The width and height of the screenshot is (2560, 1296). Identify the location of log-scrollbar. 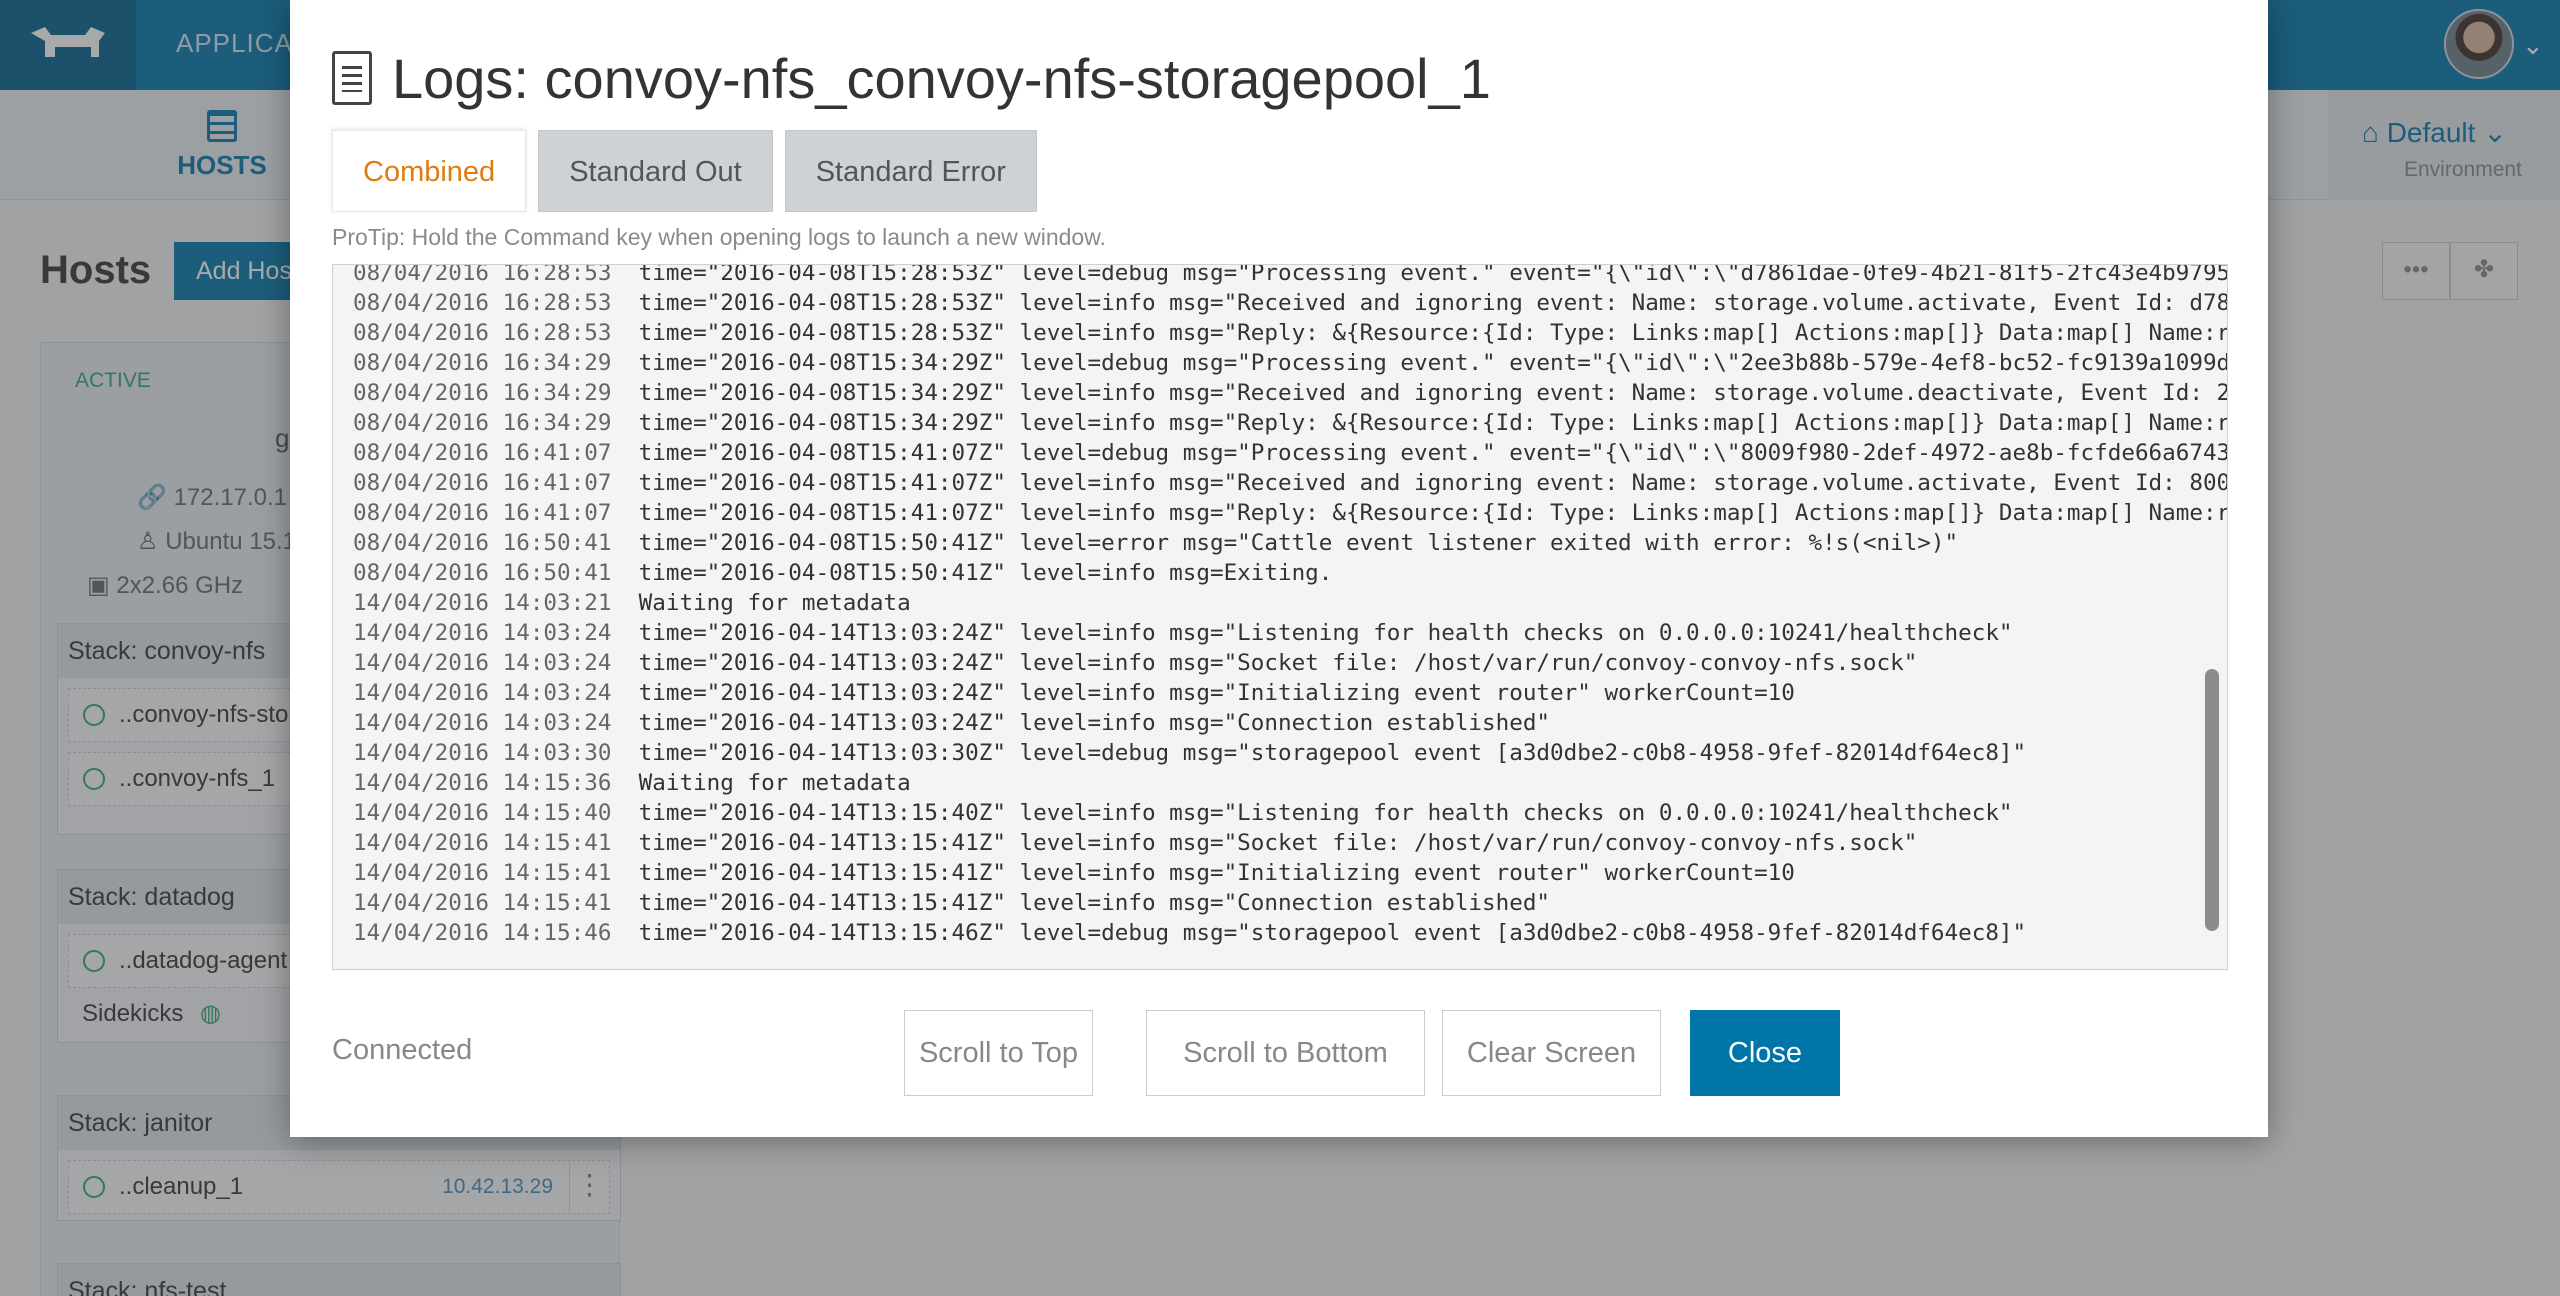
(2212, 800).